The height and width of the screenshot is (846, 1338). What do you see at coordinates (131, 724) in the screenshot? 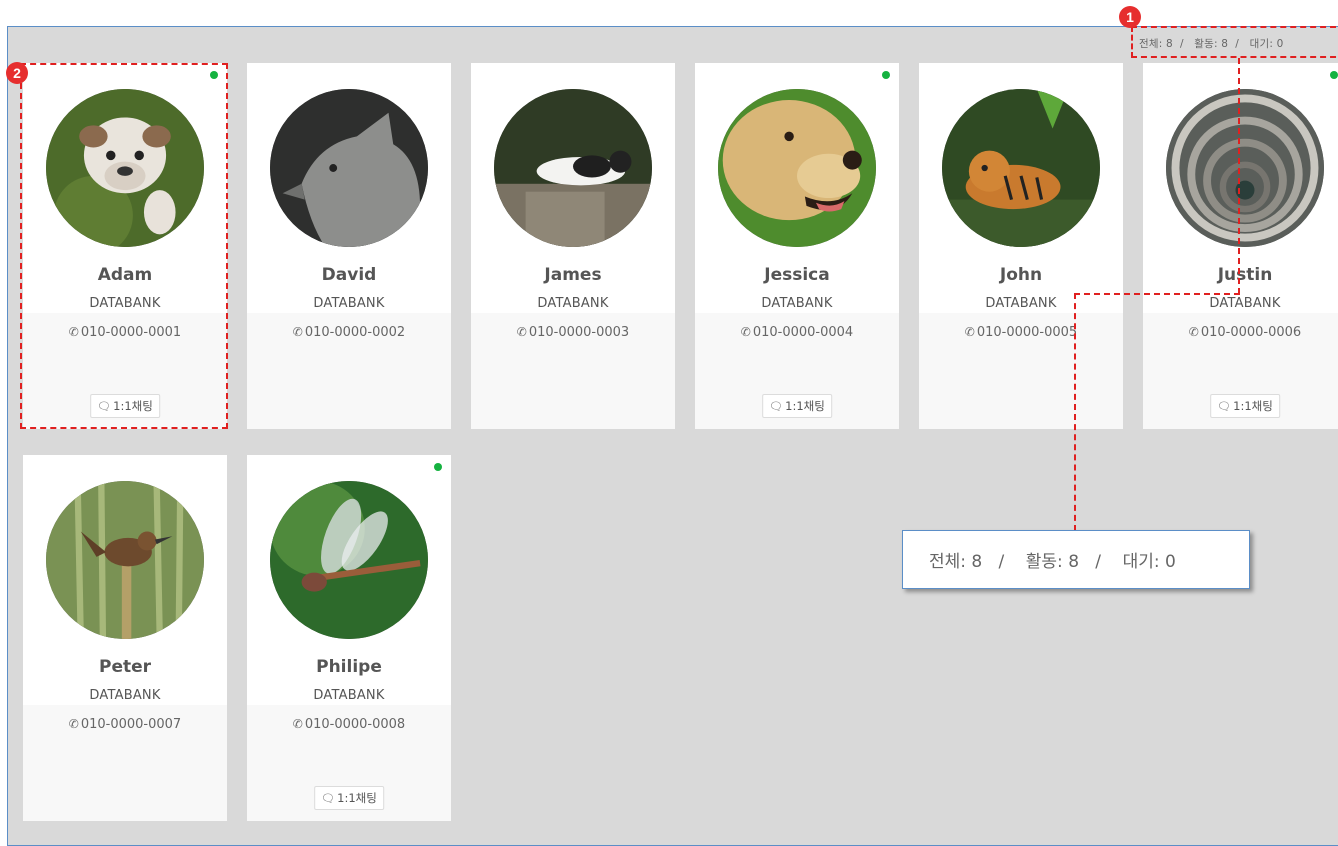
I see `phone-number: 010-0000-0007` at bounding box center [131, 724].